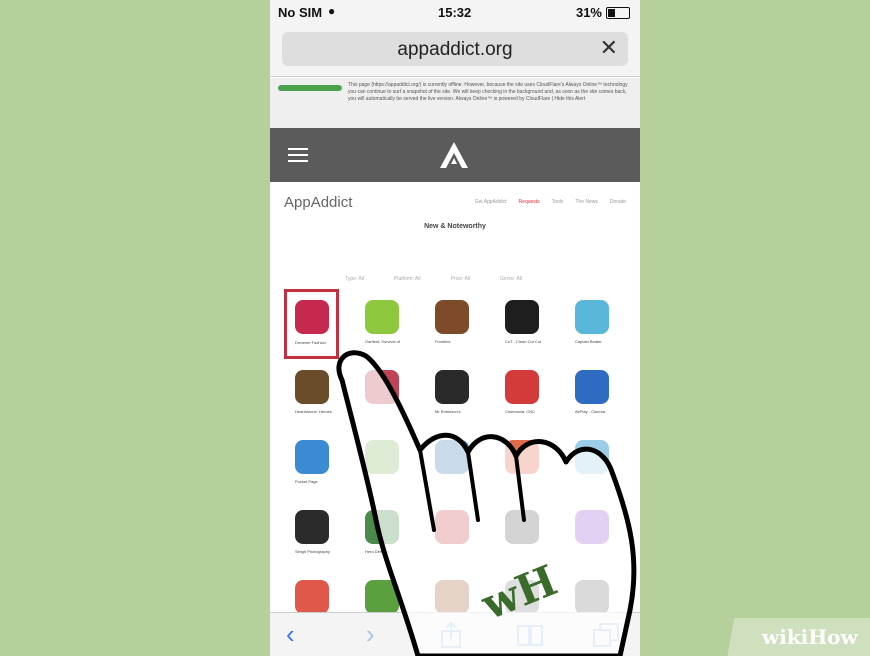 The image size is (870, 656). Describe the element at coordinates (451, 635) in the screenshot. I see `share-icon` at that location.